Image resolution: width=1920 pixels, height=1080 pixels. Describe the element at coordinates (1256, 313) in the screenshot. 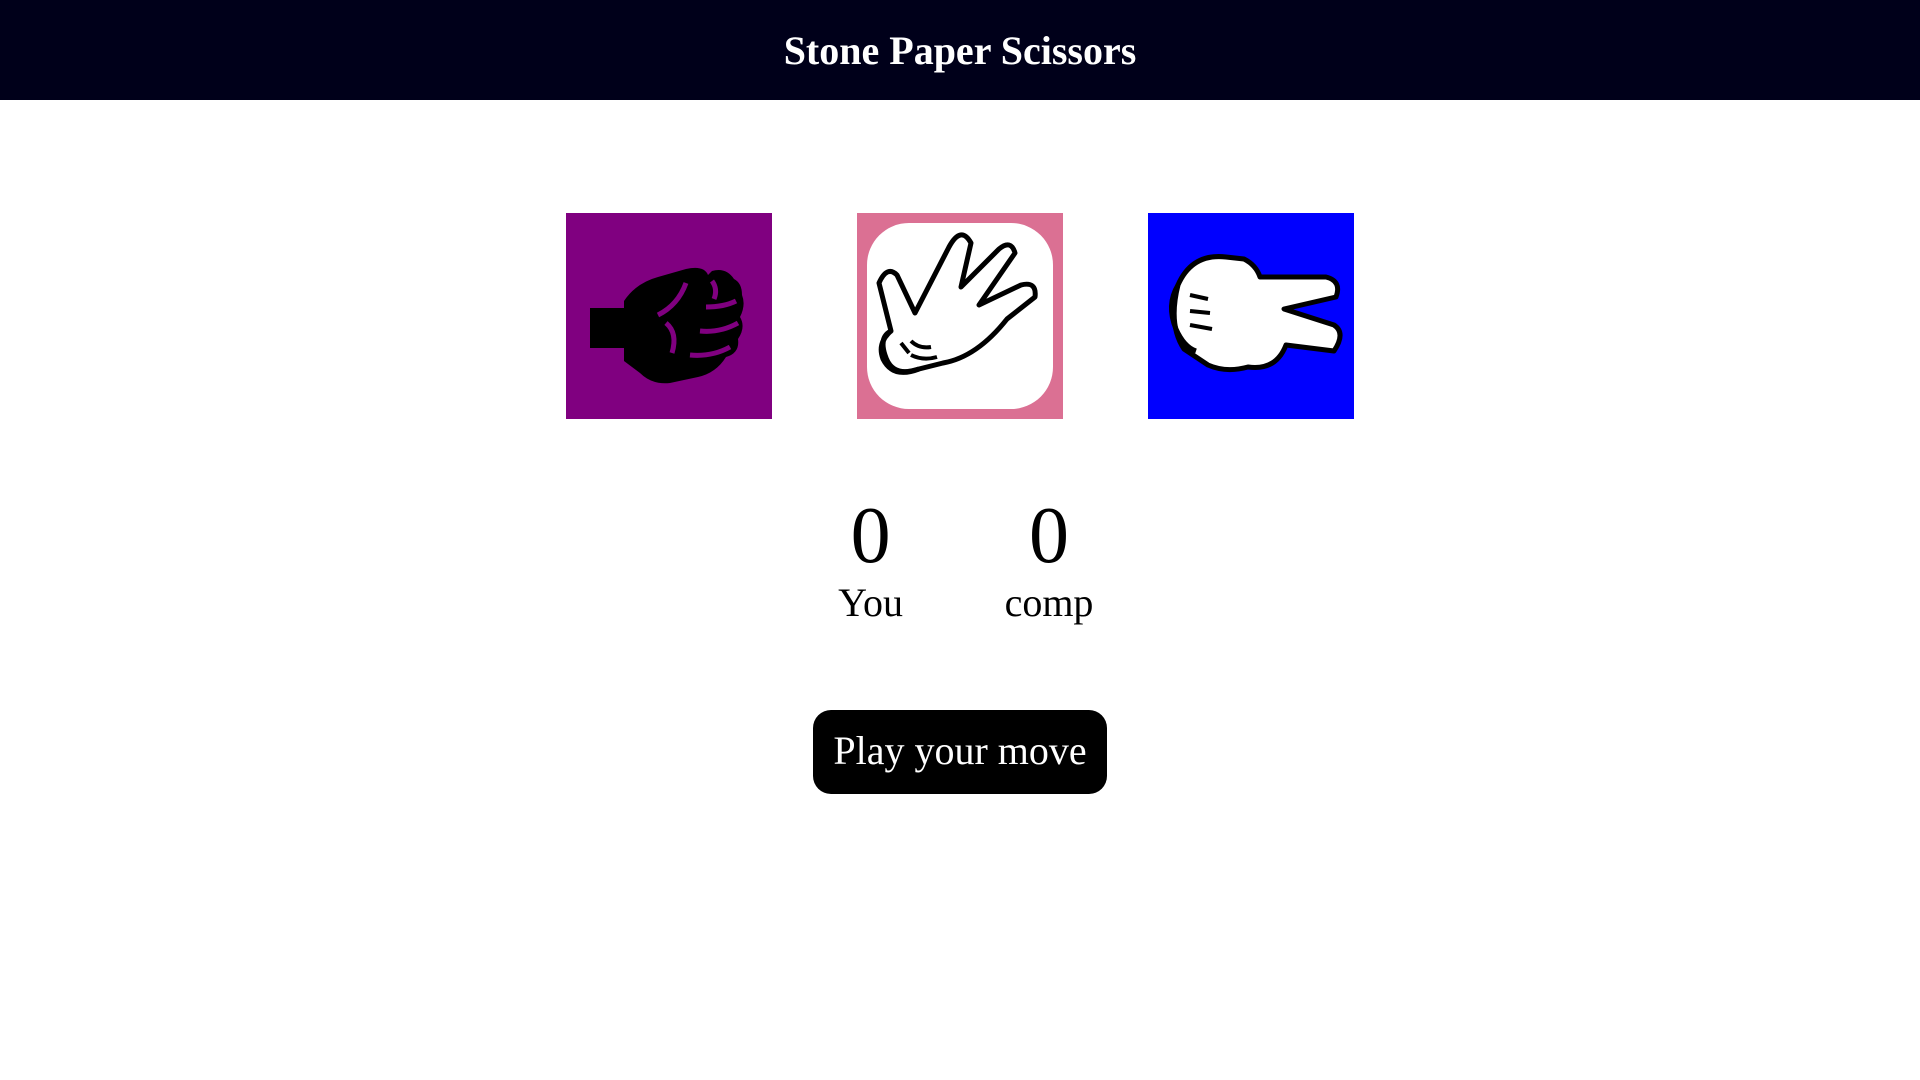

I see `two-finger-hand-icon` at that location.